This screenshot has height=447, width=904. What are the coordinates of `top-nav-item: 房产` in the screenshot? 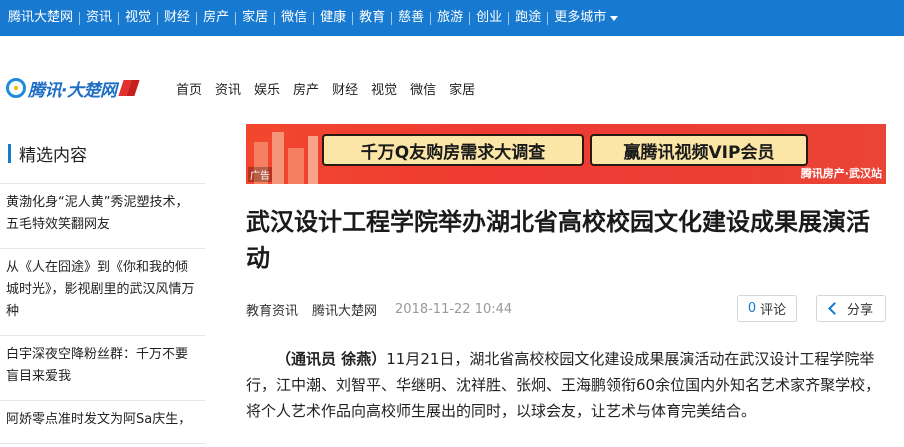 It's located at (222, 18).